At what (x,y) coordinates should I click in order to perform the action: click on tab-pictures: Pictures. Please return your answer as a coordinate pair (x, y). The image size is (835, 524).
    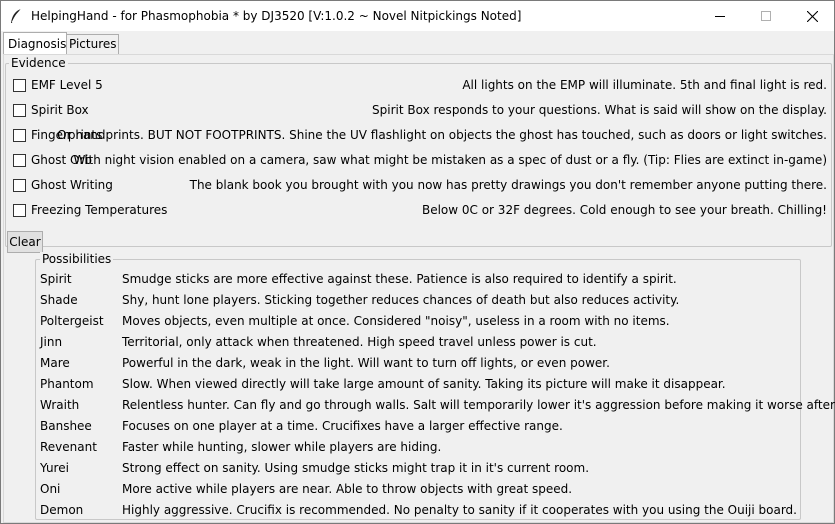
    Looking at the image, I should click on (91, 44).